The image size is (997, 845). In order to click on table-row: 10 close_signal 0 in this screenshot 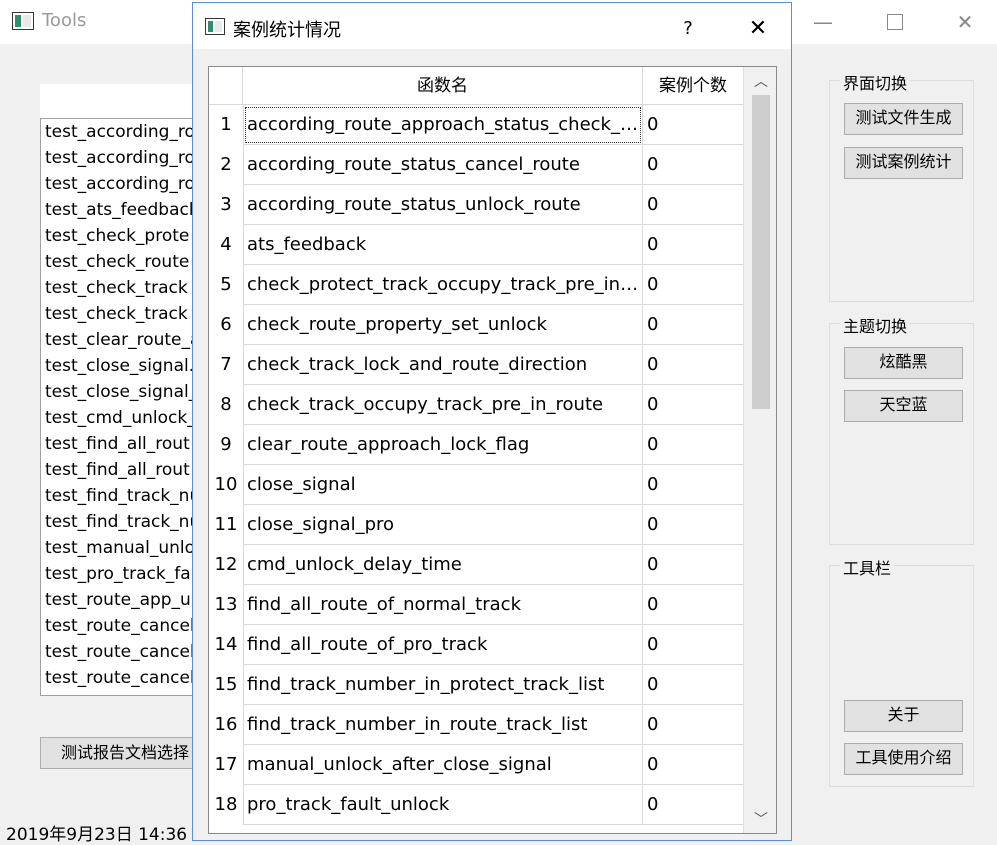, I will do `click(476, 485)`.